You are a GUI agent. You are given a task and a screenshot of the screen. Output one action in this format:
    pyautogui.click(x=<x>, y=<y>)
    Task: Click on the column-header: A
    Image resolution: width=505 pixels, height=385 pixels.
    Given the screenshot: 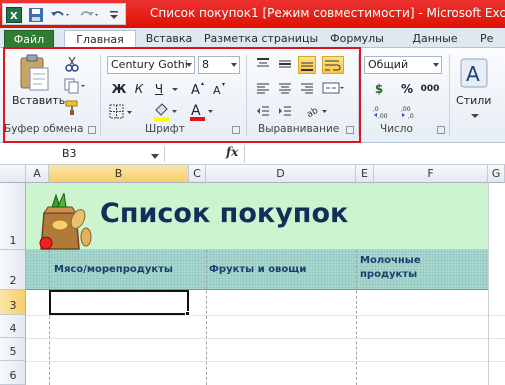 What is the action you would take?
    pyautogui.click(x=37, y=174)
    